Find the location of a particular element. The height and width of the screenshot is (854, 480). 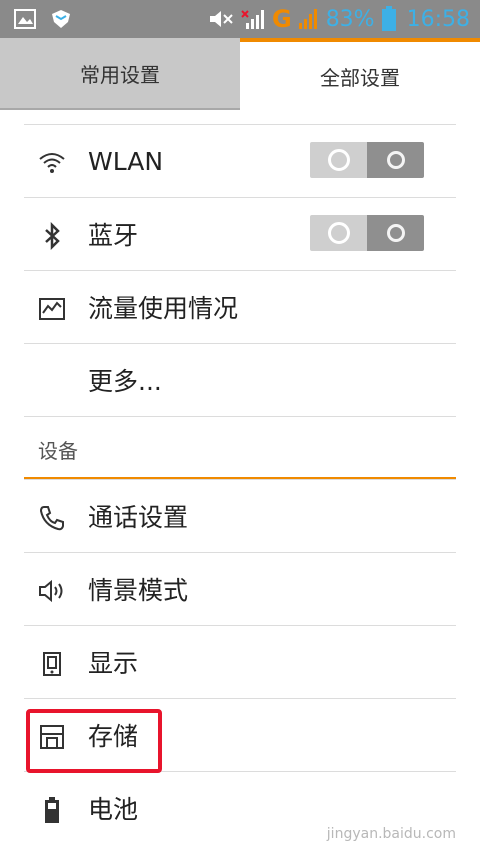

section-header-device: 设备 is located at coordinates (240, 446).